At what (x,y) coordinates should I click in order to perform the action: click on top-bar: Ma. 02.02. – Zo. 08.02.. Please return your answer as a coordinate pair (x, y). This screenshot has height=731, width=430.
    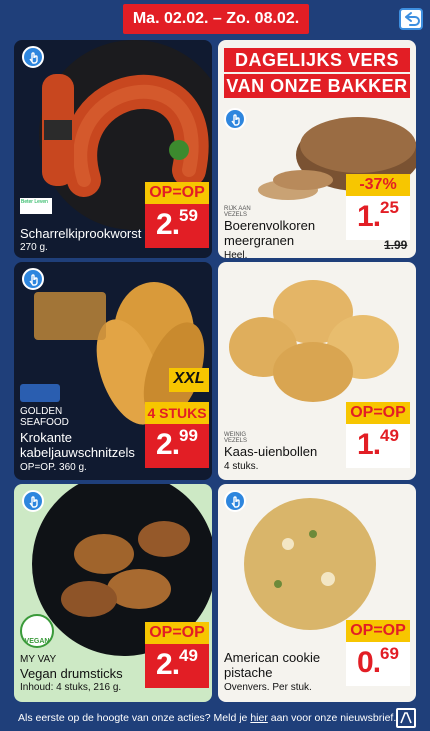
    Looking at the image, I should click on (215, 18).